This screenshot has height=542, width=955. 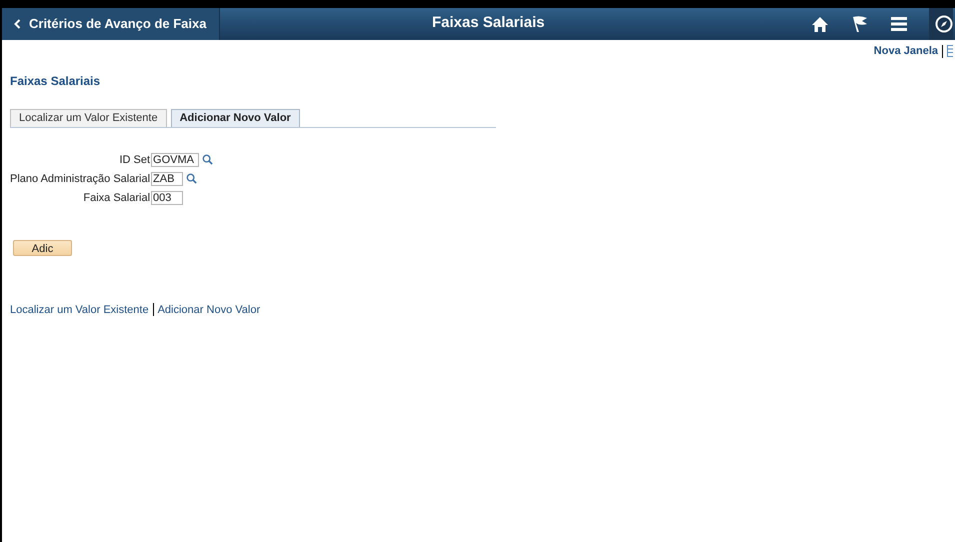 What do you see at coordinates (117, 198) in the screenshot?
I see `field-label: Faixa Salarial` at bounding box center [117, 198].